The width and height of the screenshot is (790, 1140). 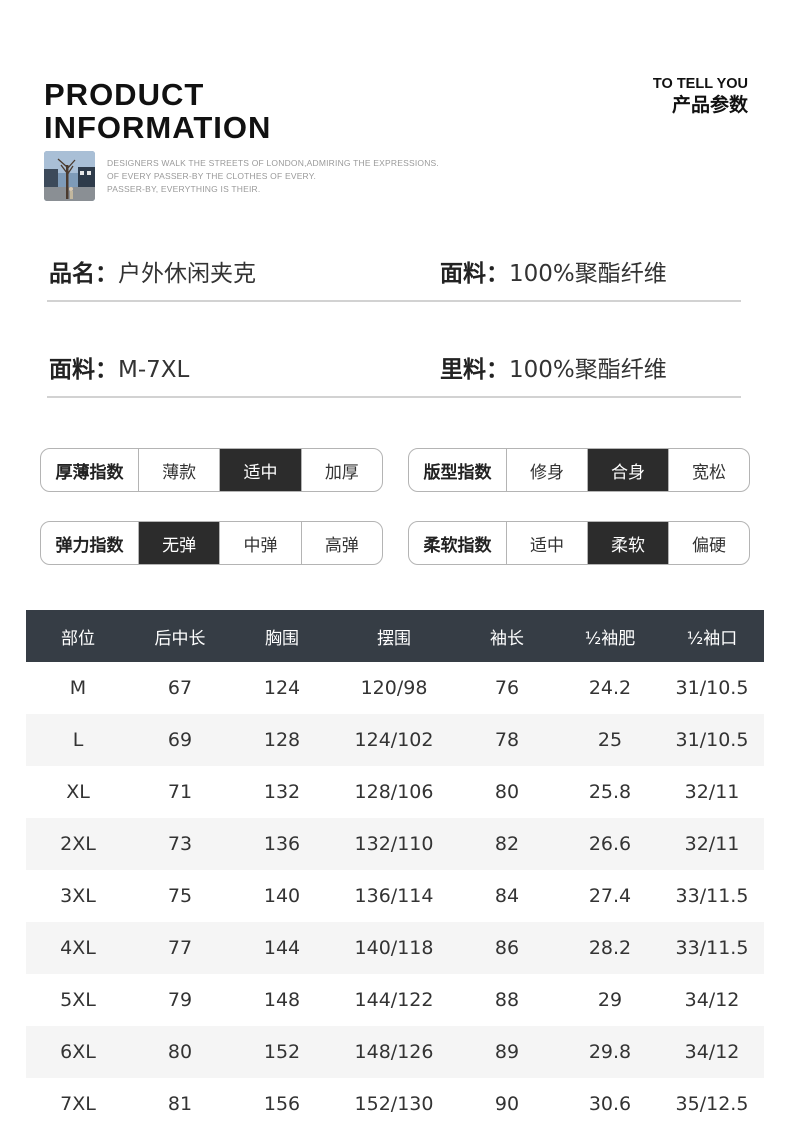 What do you see at coordinates (700, 84) in the screenshot?
I see `tell-you-en: TO TELL YOU` at bounding box center [700, 84].